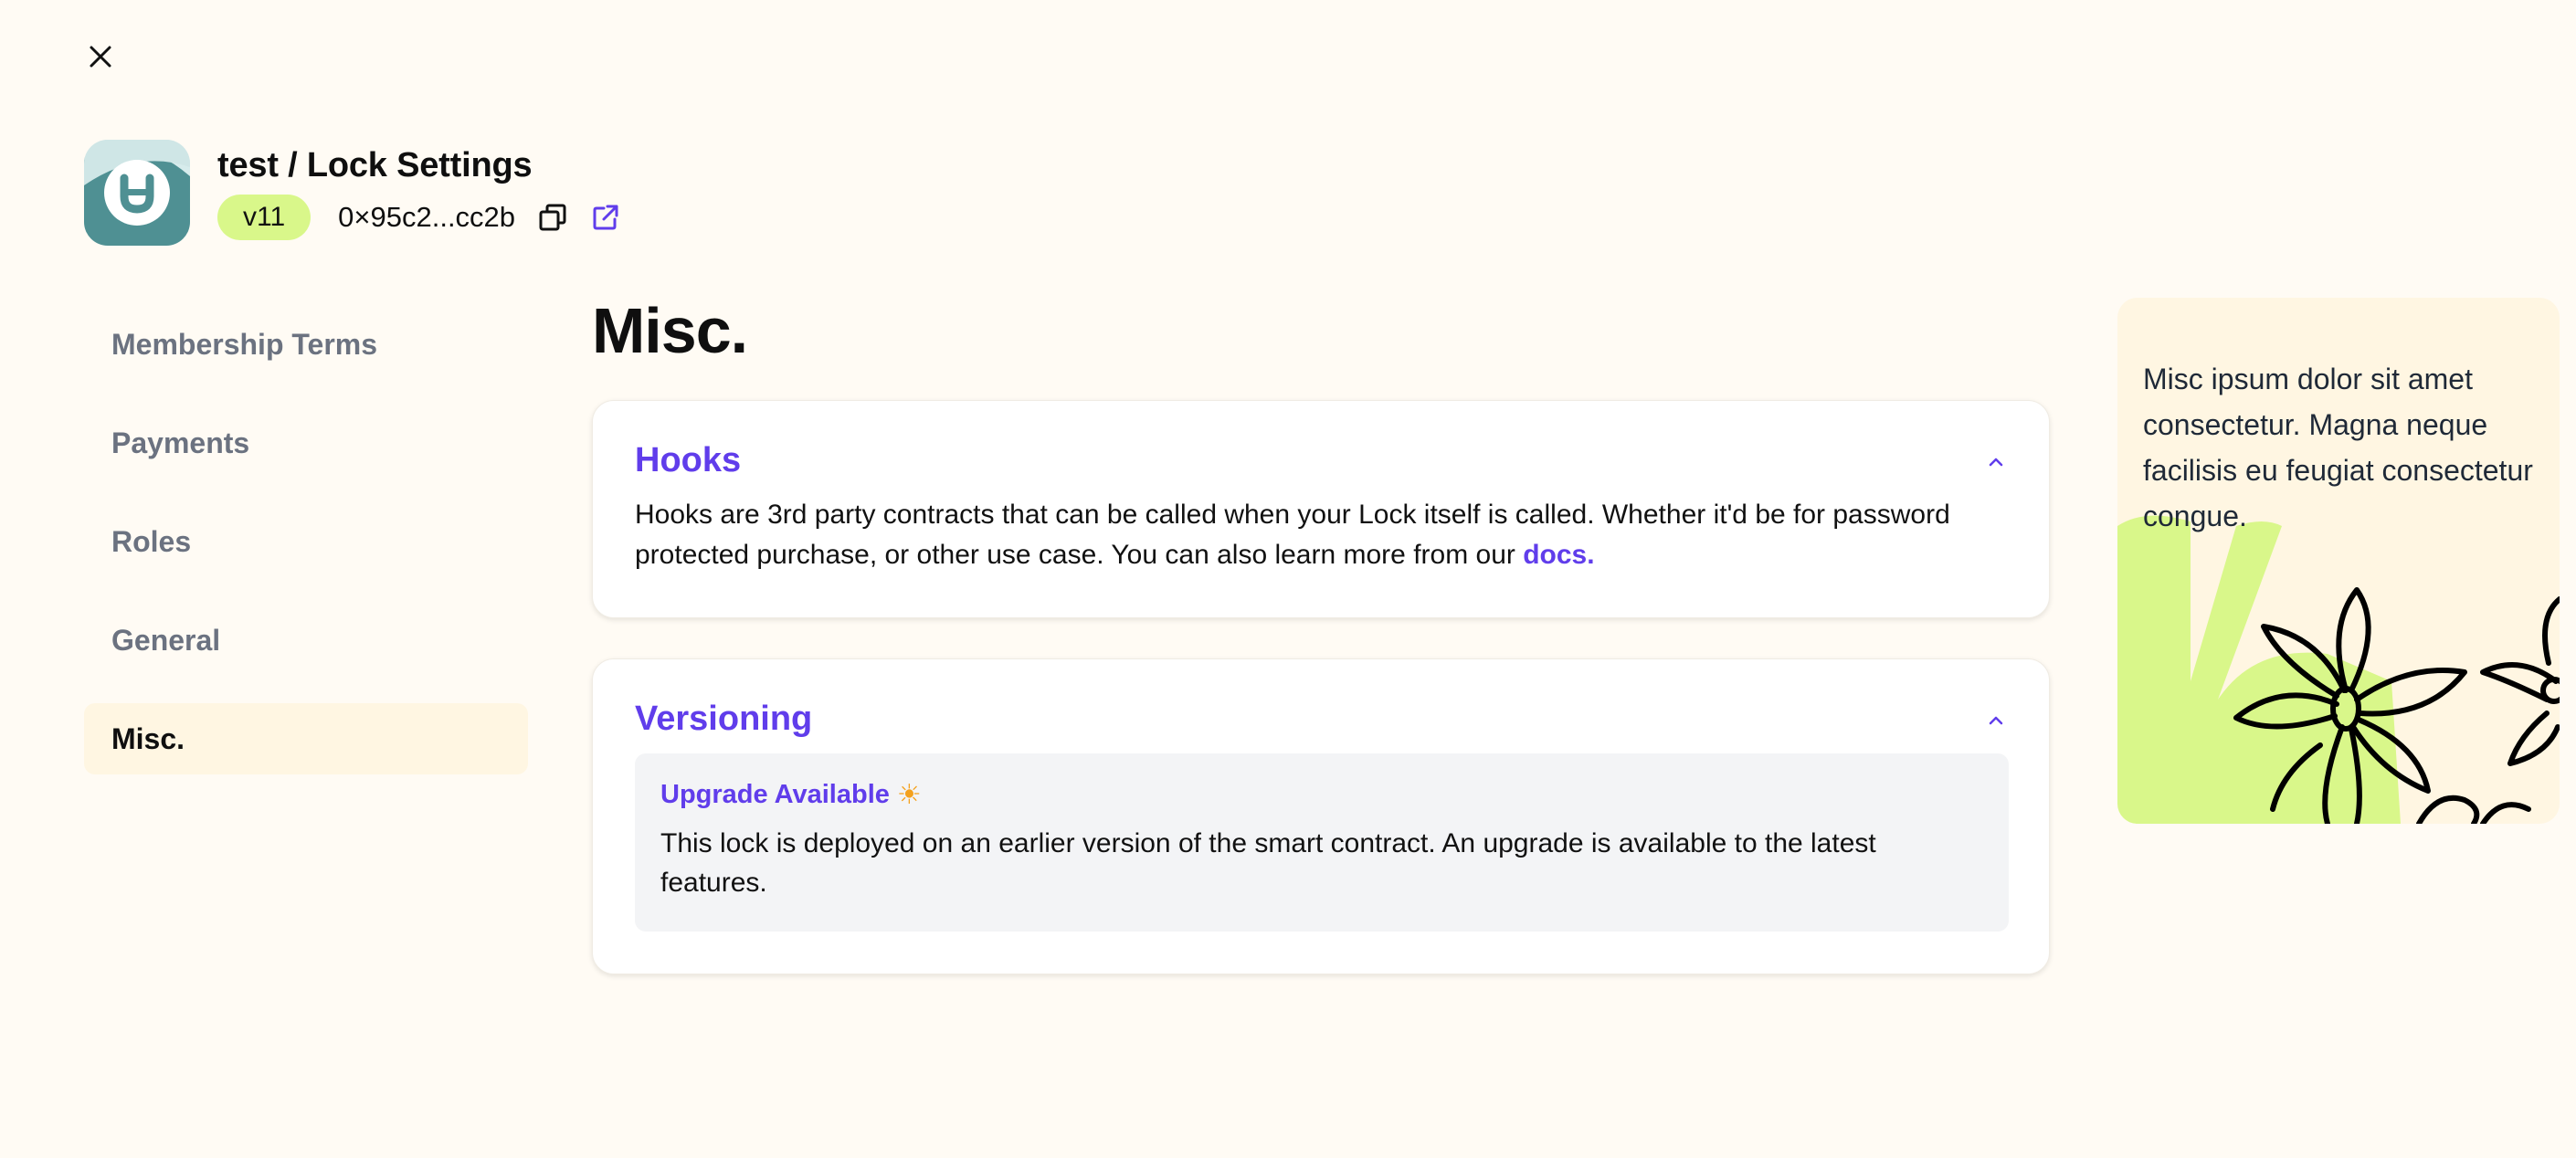  What do you see at coordinates (166, 640) in the screenshot?
I see `sidebar-item-label: General` at bounding box center [166, 640].